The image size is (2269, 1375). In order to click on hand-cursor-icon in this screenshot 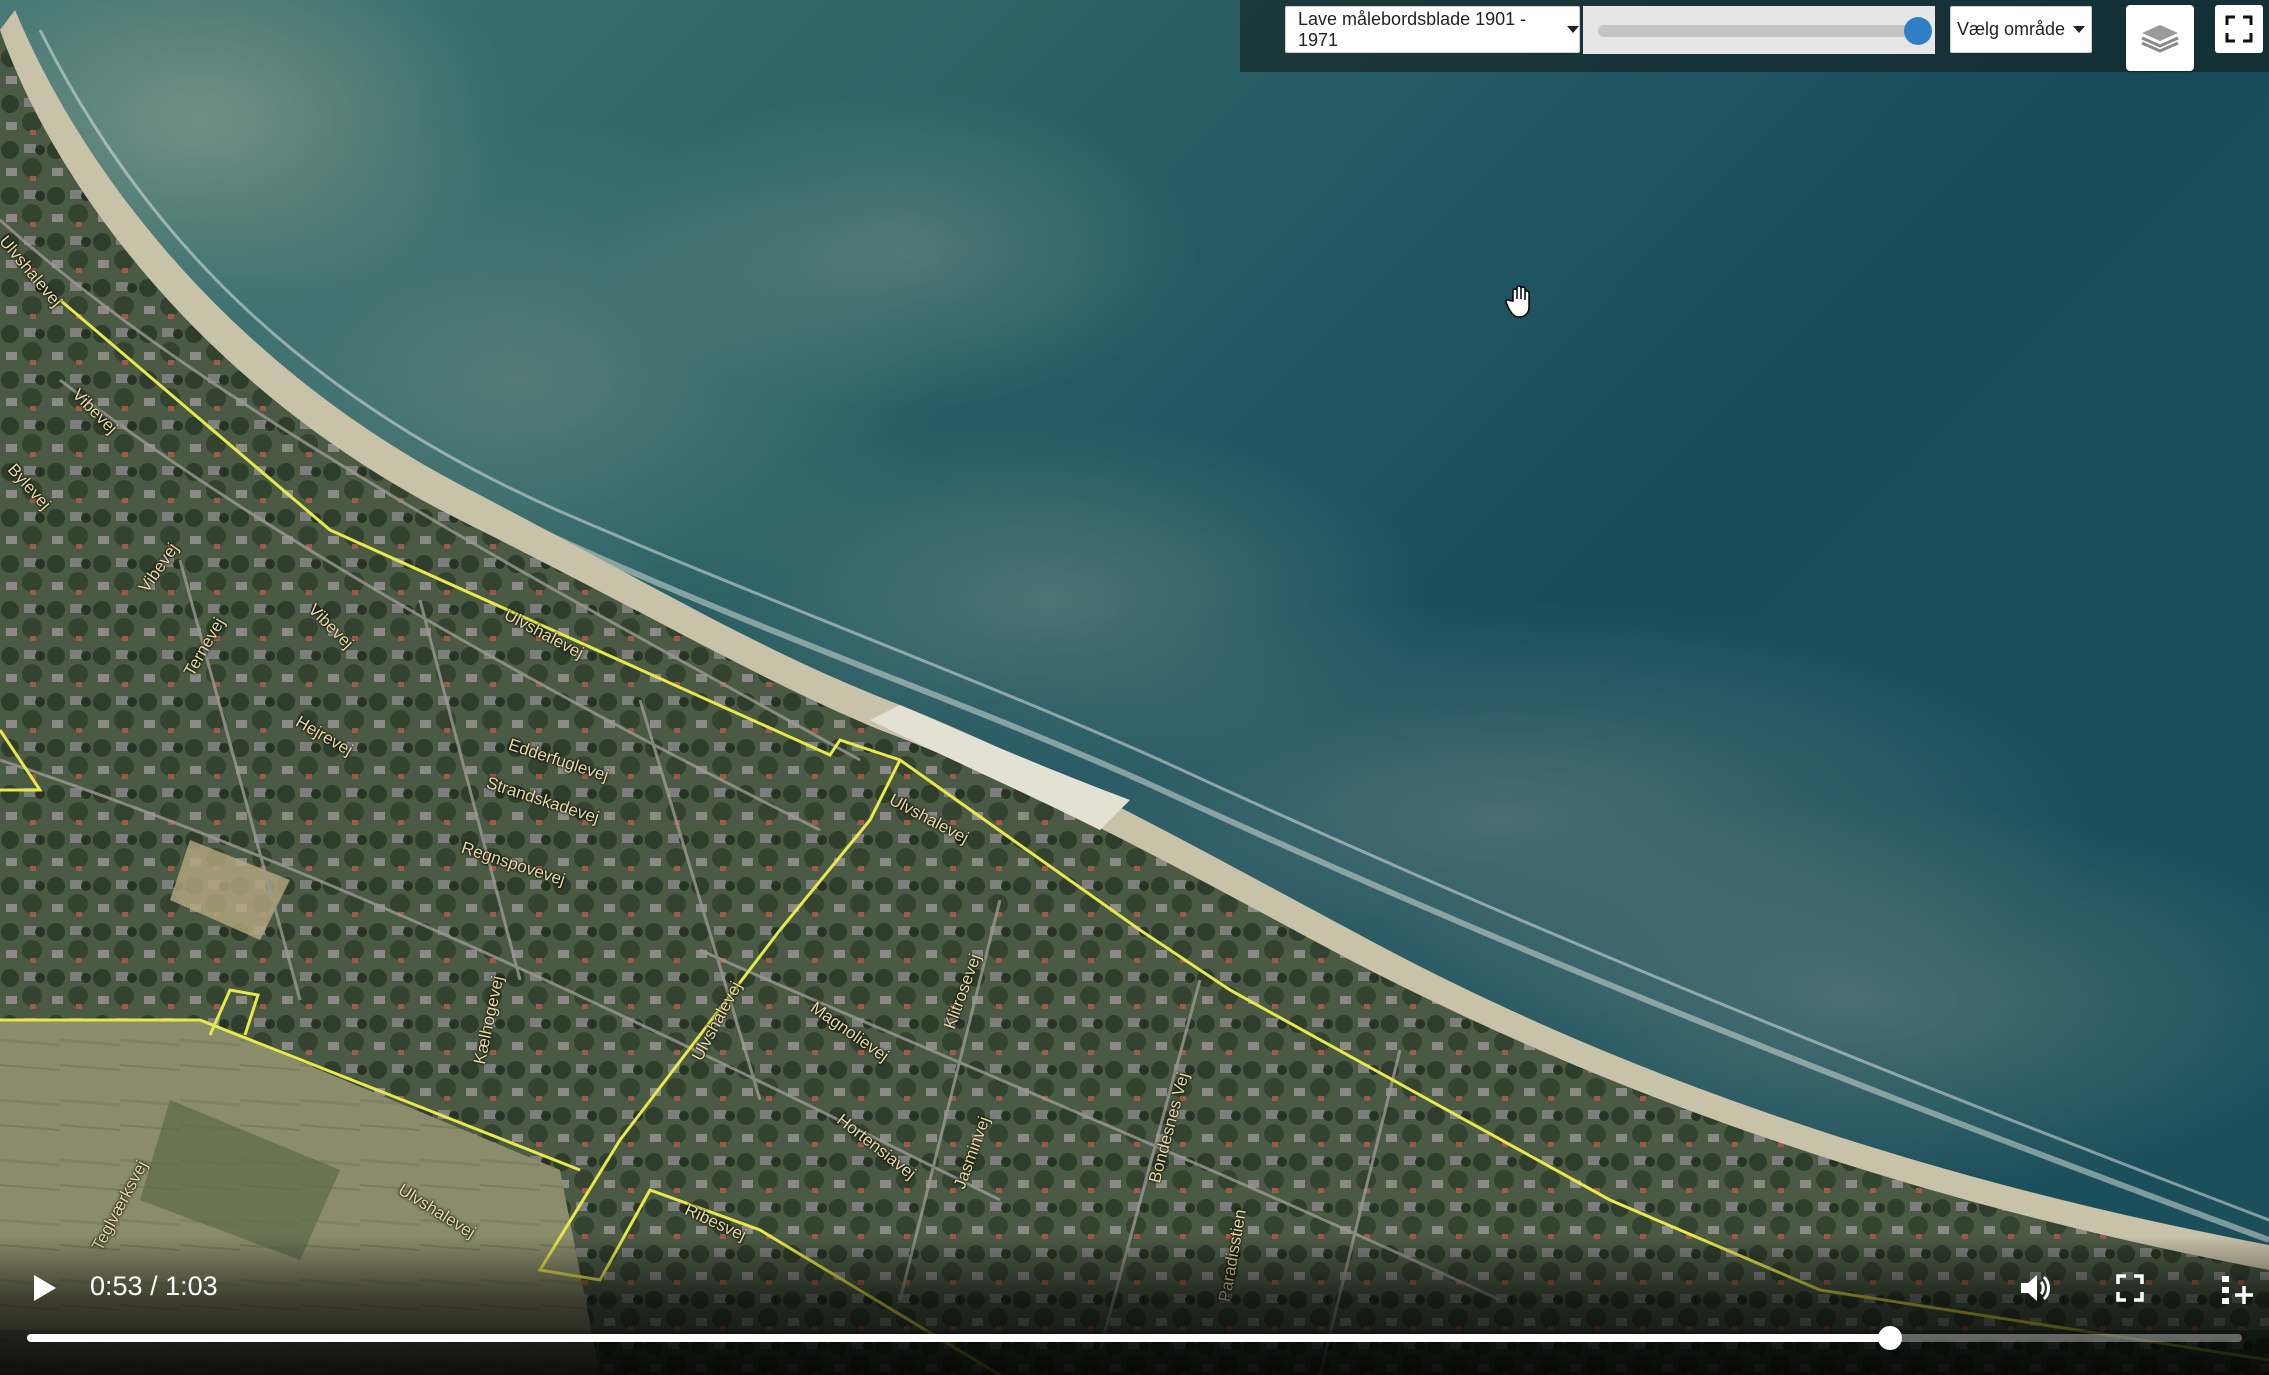, I will do `click(1517, 301)`.